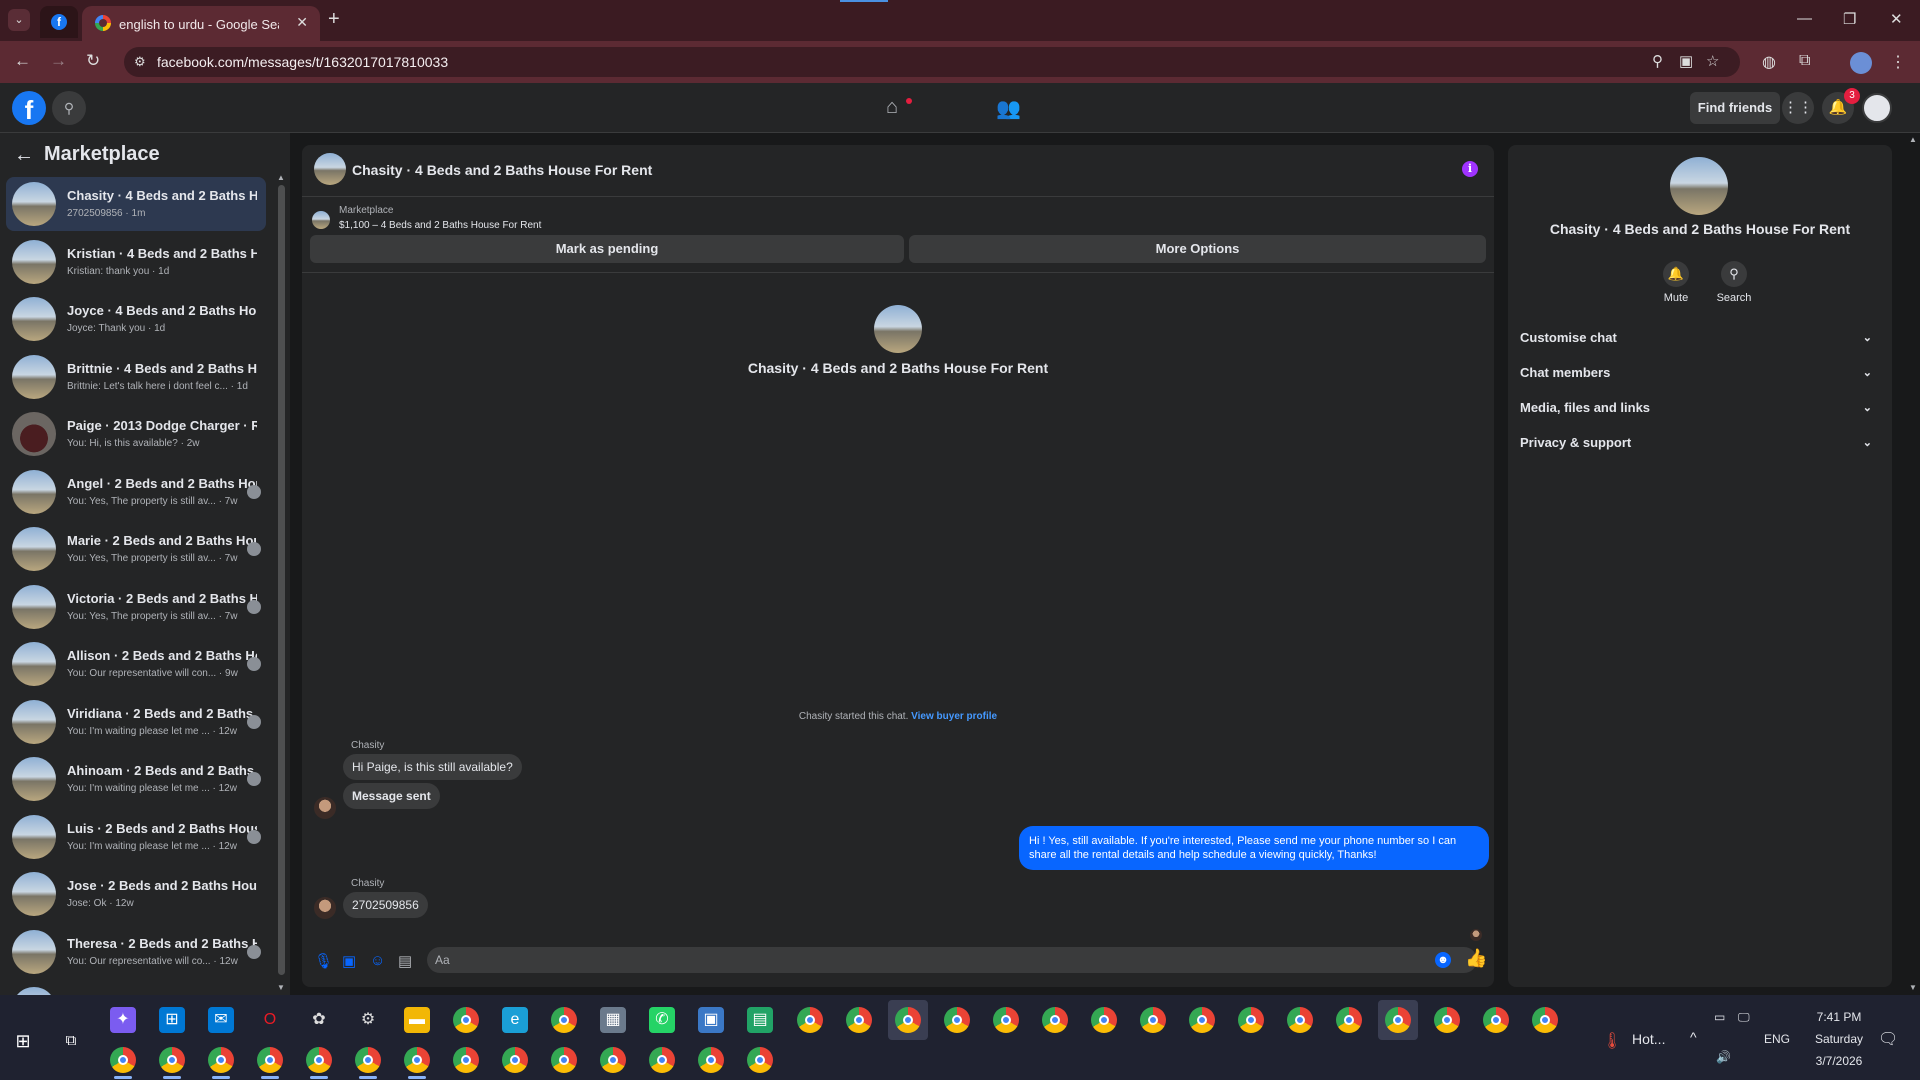 The height and width of the screenshot is (1080, 1920). What do you see at coordinates (123, 1020) in the screenshot?
I see `copilot-icon: ✦` at bounding box center [123, 1020].